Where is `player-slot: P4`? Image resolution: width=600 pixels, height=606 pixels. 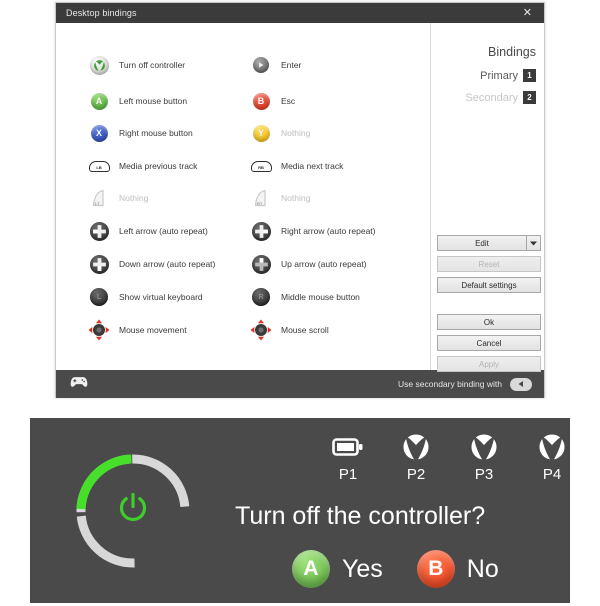 player-slot: P4 is located at coordinates (552, 456).